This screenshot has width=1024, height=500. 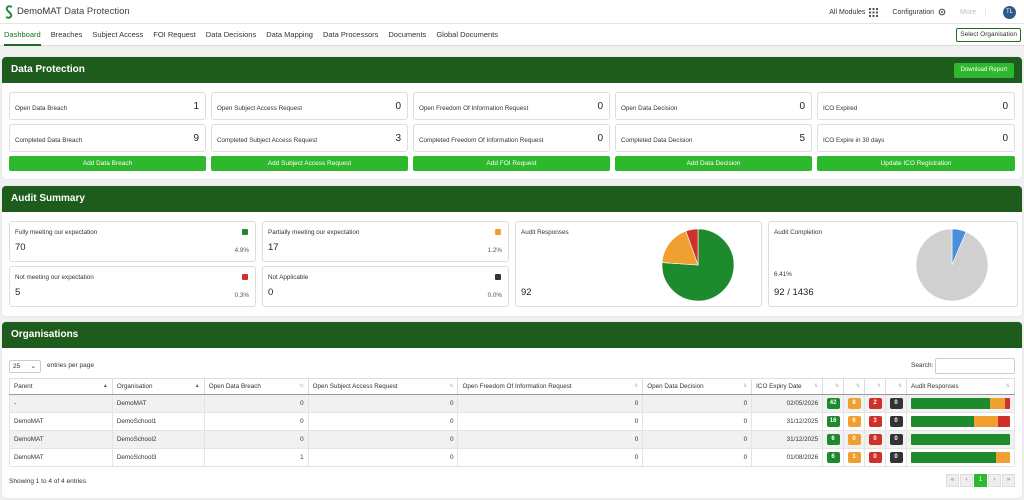 What do you see at coordinates (314, 232) in the screenshot?
I see `audit-card-label: Partially meeting our expectation` at bounding box center [314, 232].